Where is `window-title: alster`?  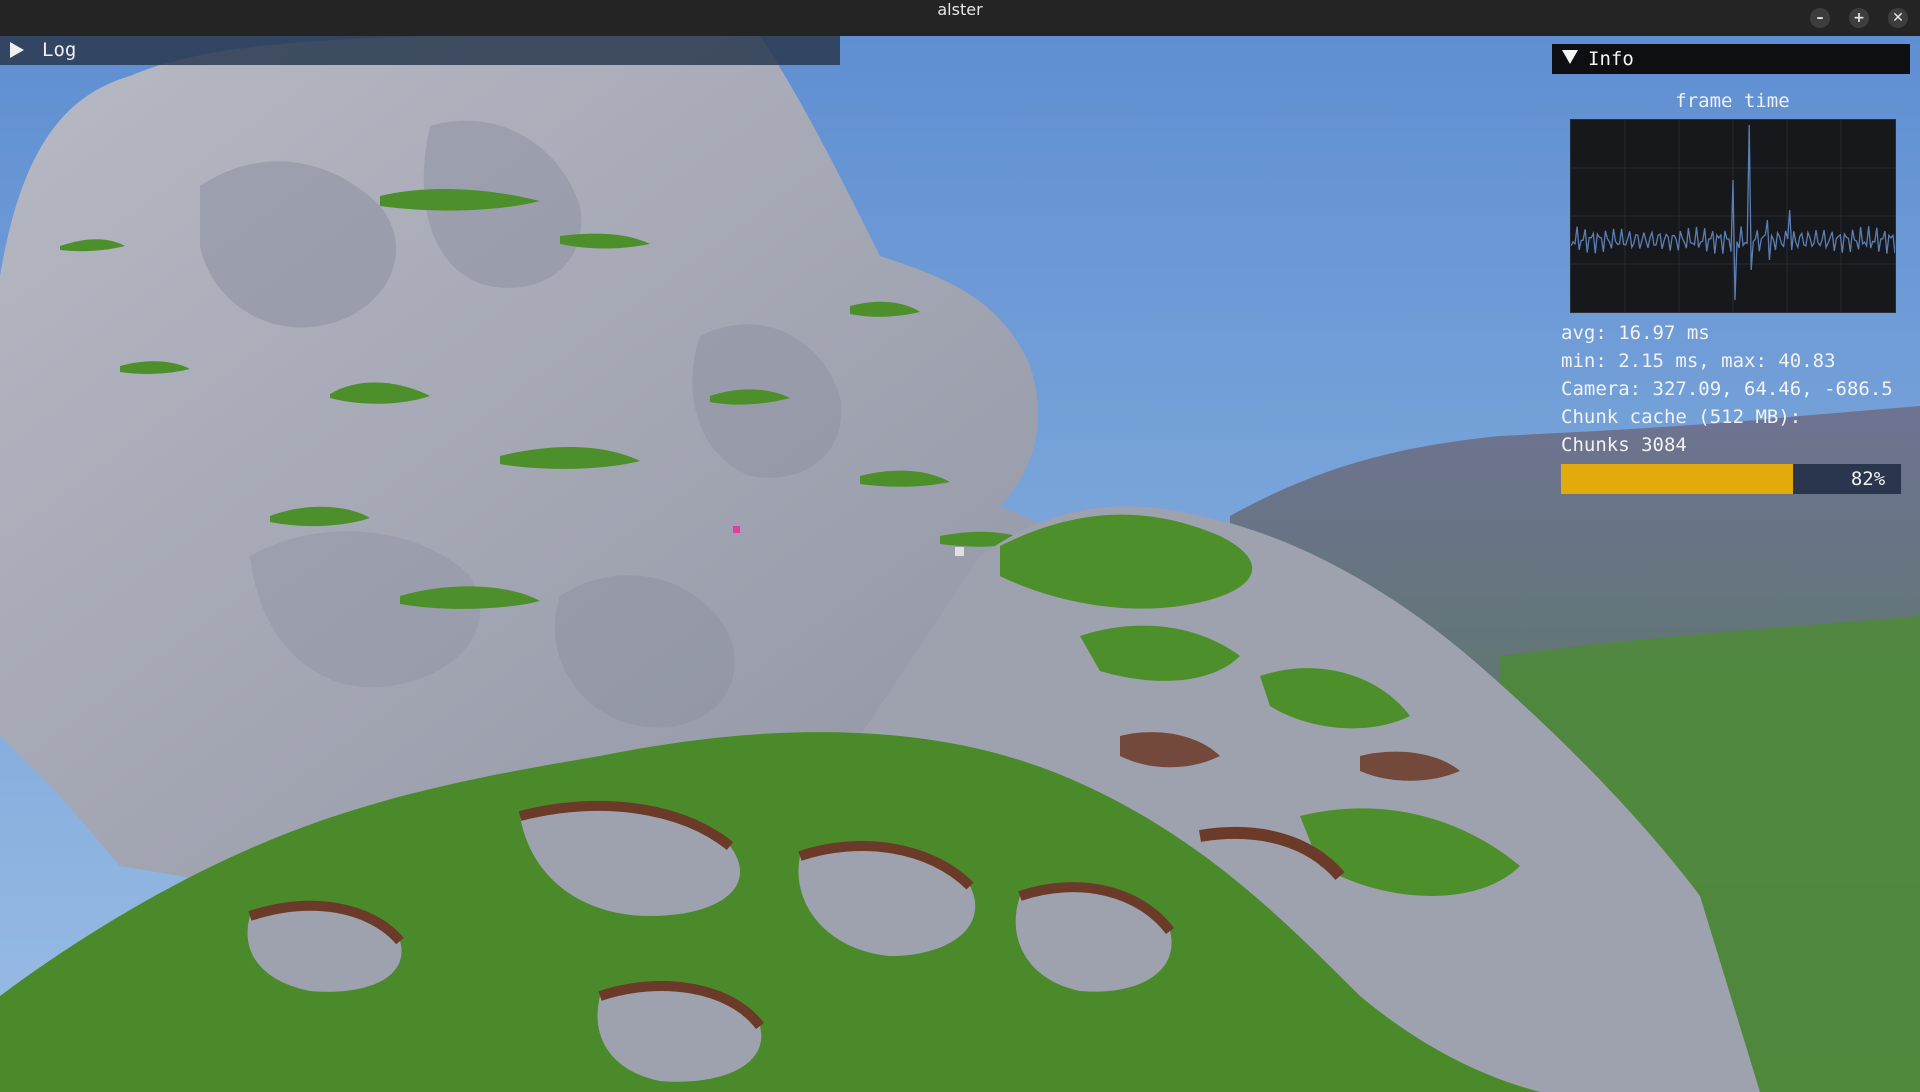
window-title: alster is located at coordinates (960, 9).